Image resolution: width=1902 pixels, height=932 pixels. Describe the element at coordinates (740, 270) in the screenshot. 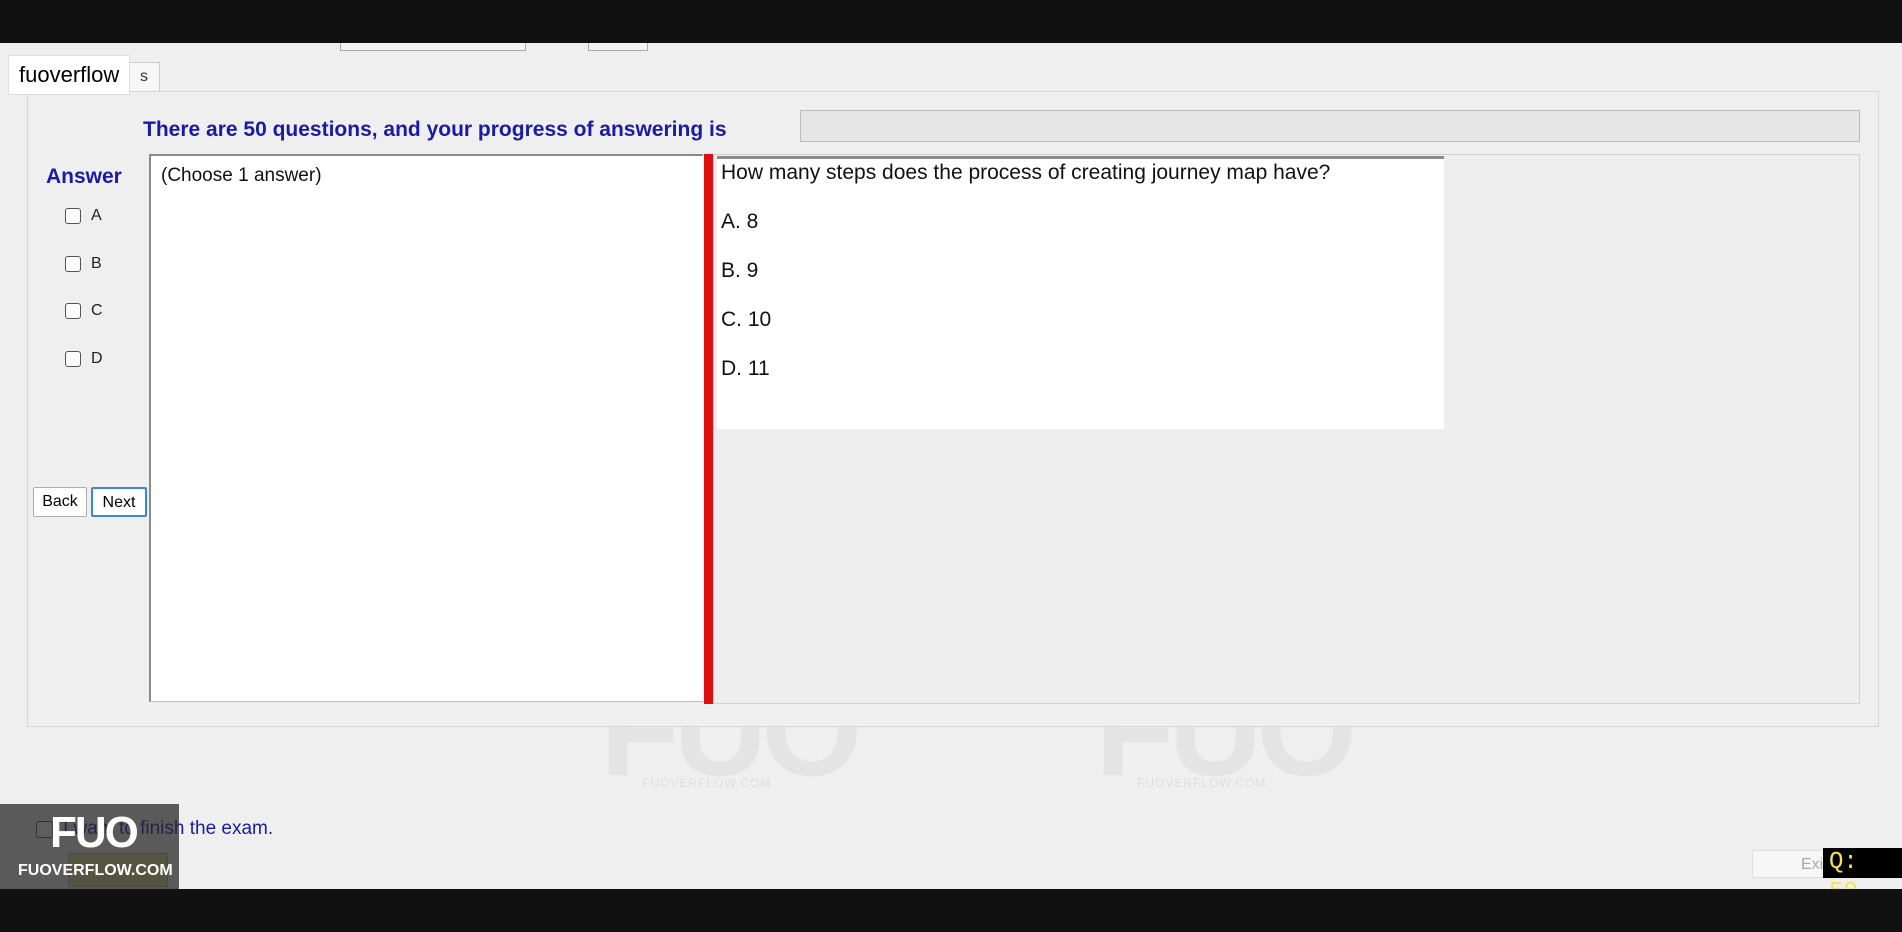

I see `question-choice: B. 9` at that location.